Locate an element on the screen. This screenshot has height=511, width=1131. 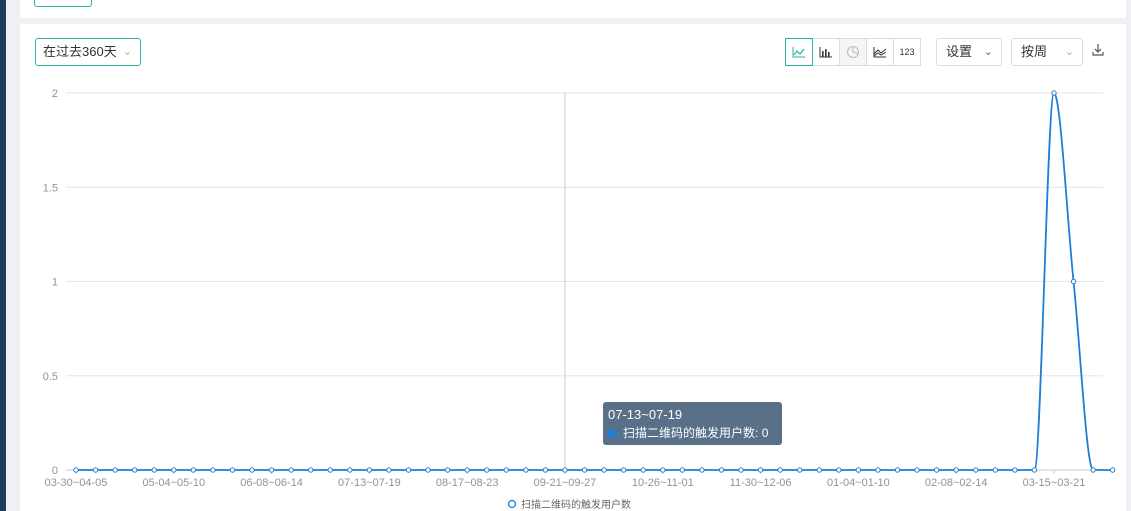
tooltip-title: 07-13~07-19 is located at coordinates (645, 414).